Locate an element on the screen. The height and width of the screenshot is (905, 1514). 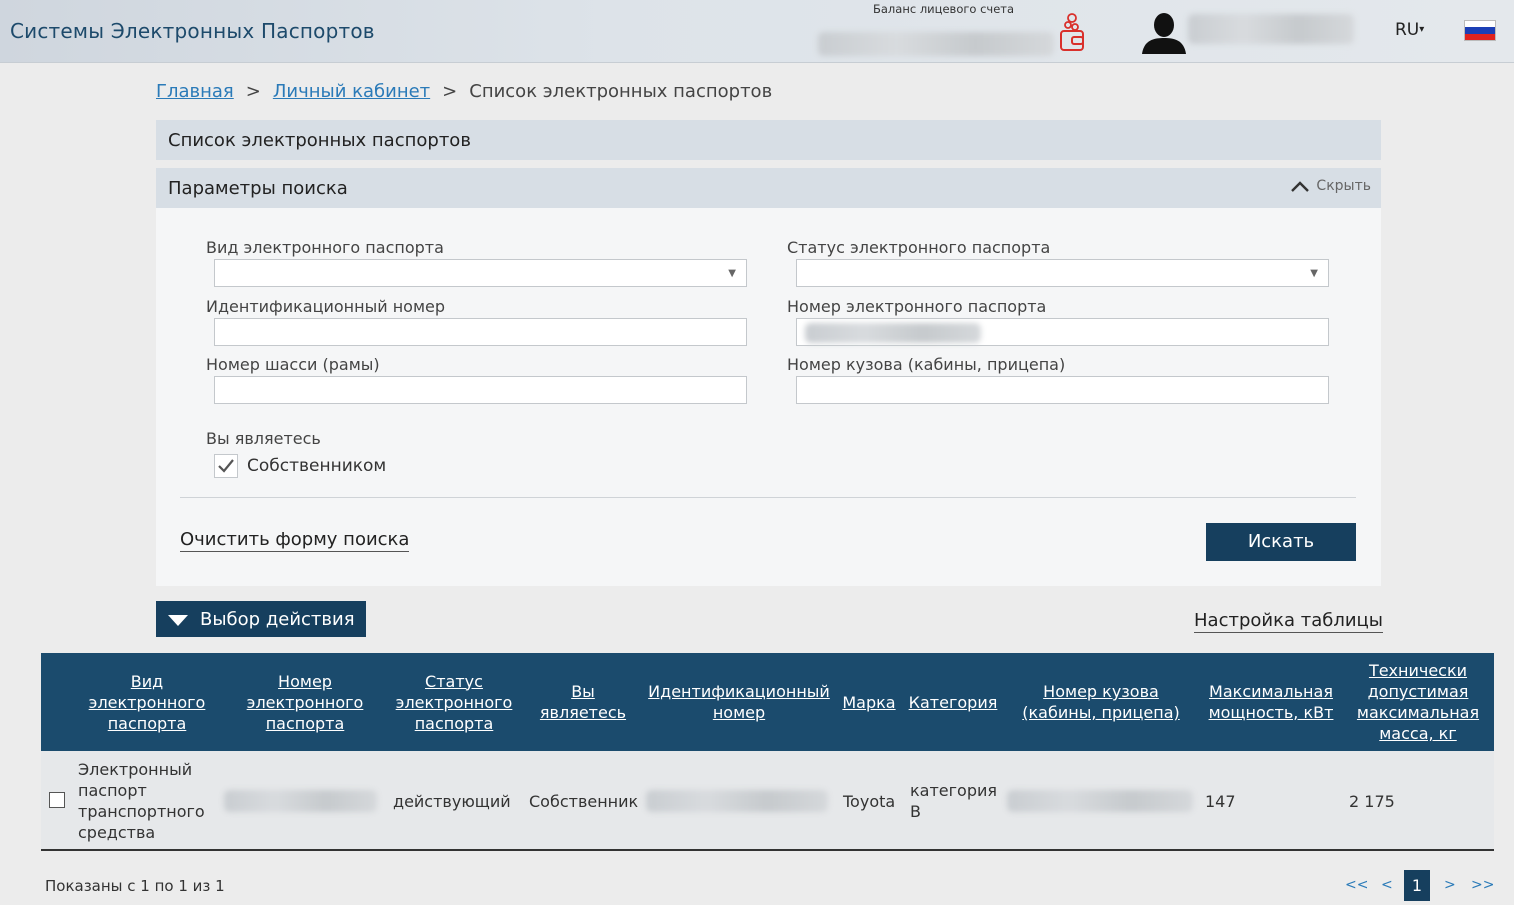
table-settings-link: Настройка таблицы is located at coordinates (1288, 621).